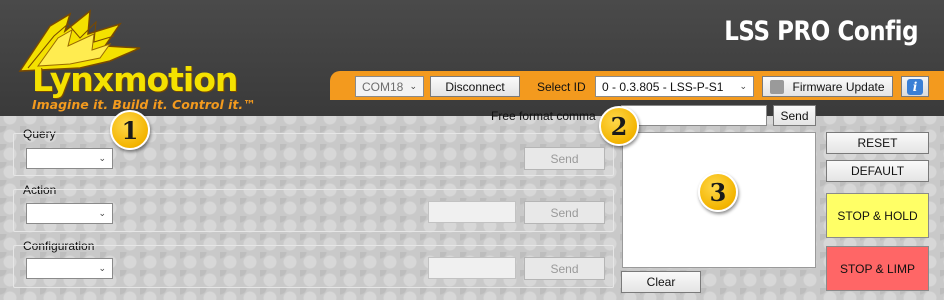 The height and width of the screenshot is (300, 944). Describe the element at coordinates (69, 158) in the screenshot. I see `query-select: ⌄` at that location.